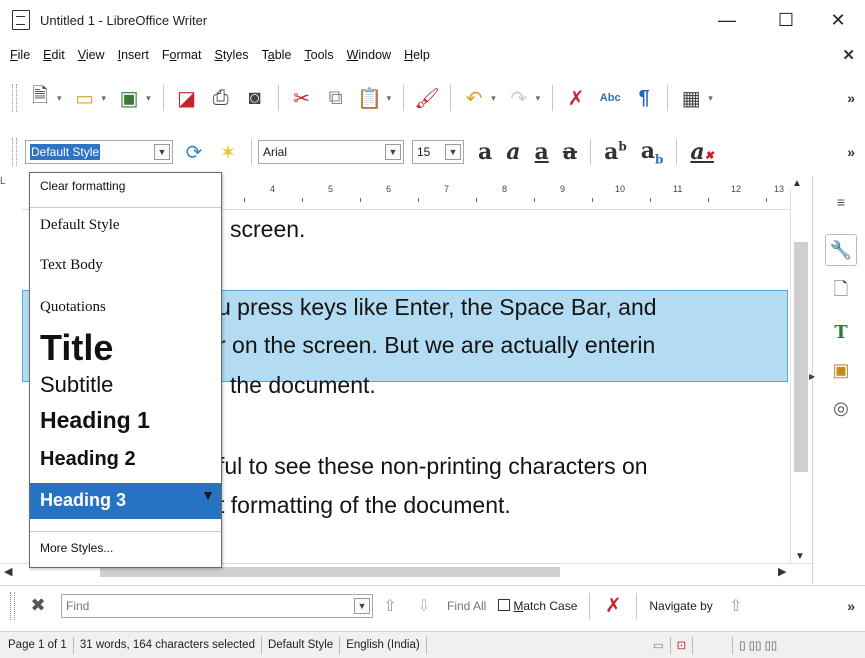 Image resolution: width=865 pixels, height=658 pixels. I want to click on insert-table-icon: ▦, so click(691, 98).